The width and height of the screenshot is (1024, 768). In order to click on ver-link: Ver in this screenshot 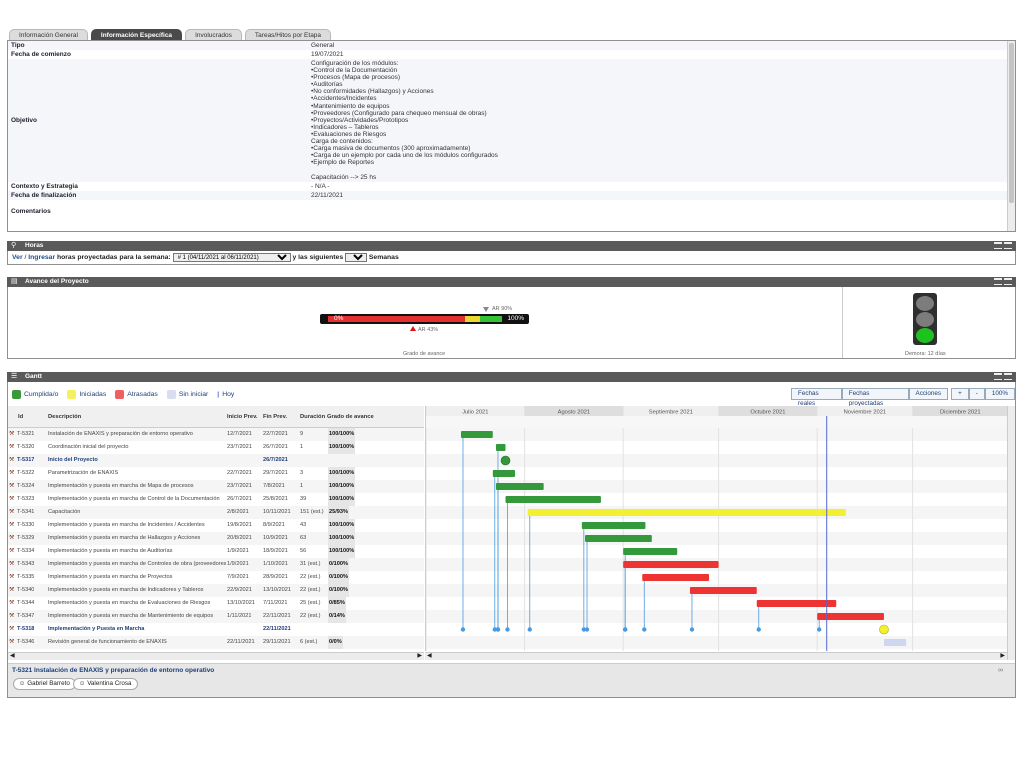, I will do `click(17, 257)`.